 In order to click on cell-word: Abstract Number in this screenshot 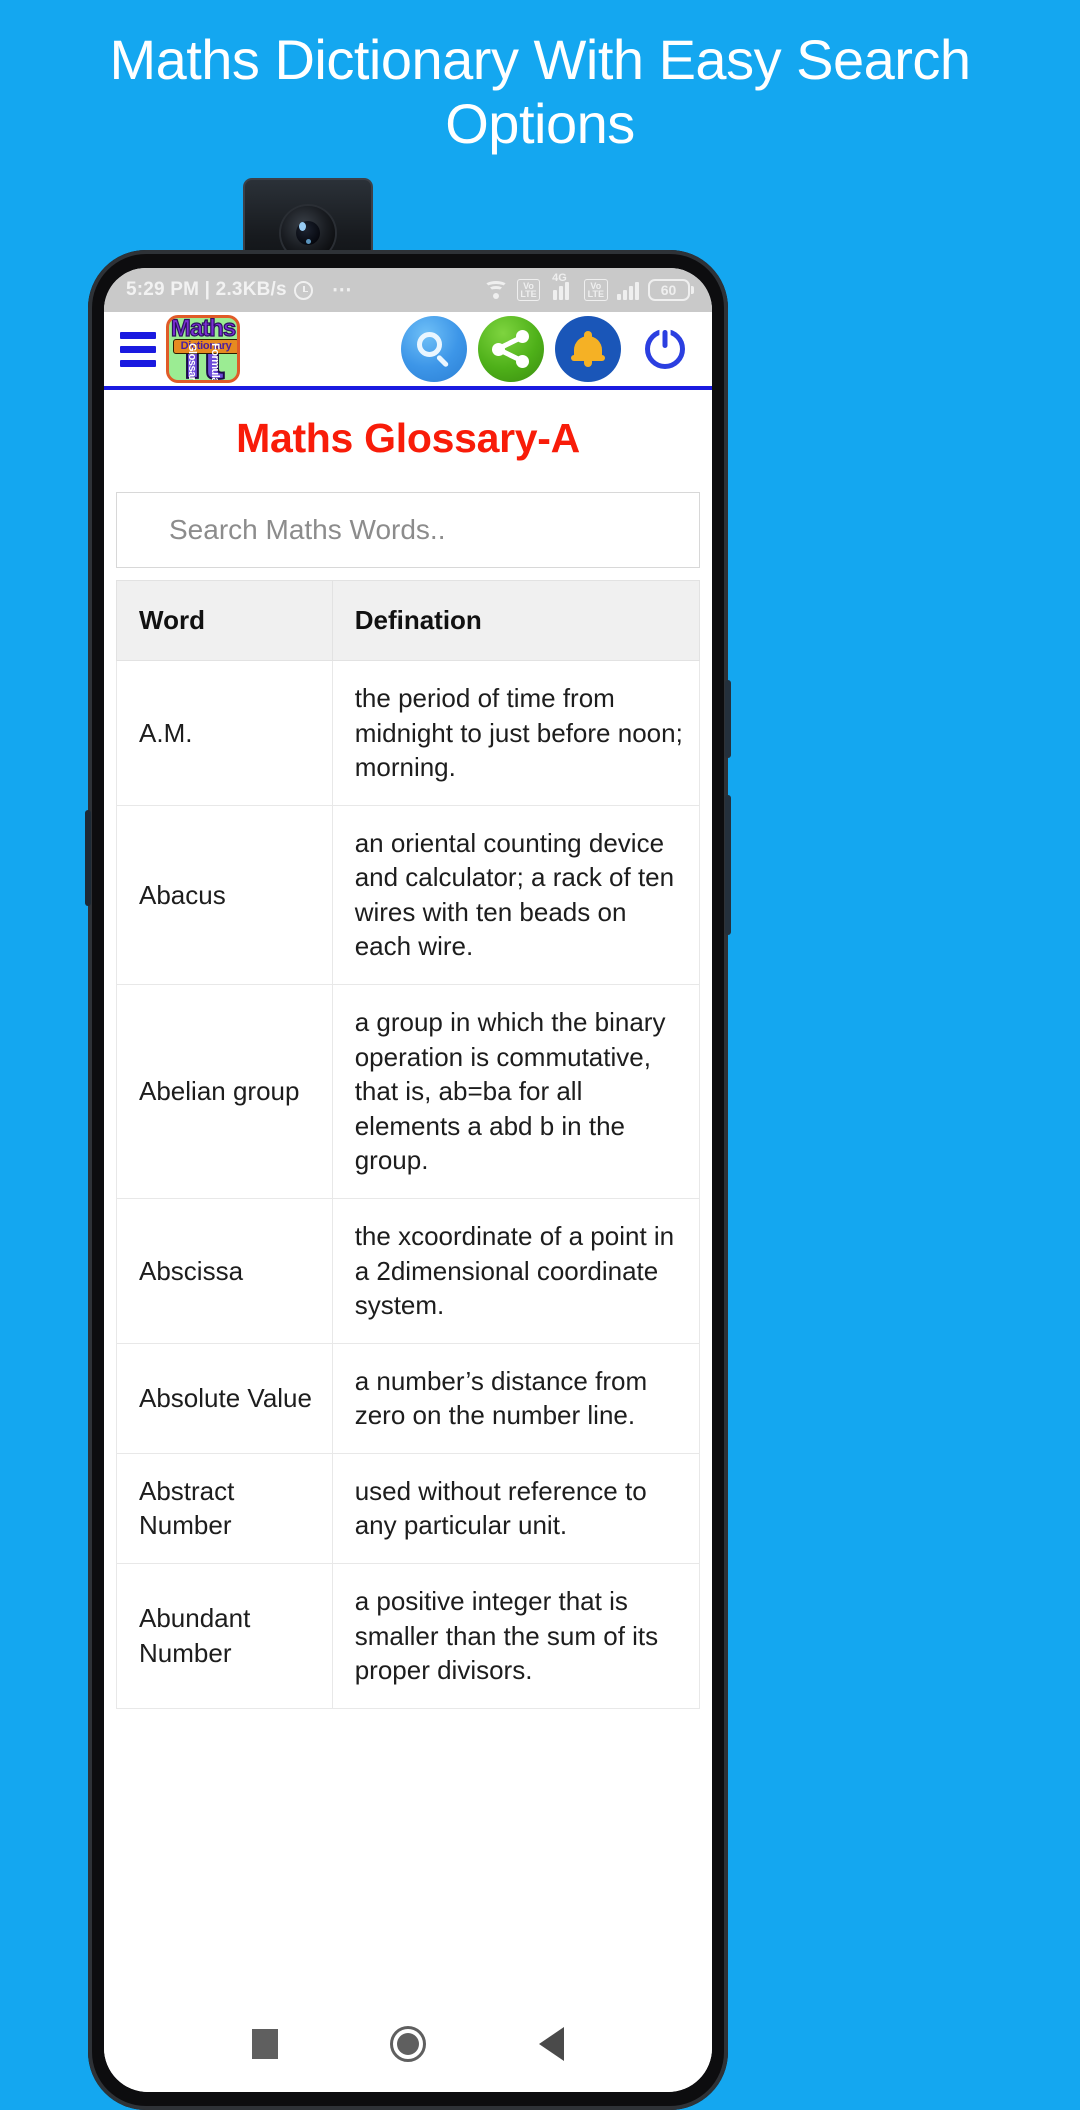, I will do `click(224, 1508)`.